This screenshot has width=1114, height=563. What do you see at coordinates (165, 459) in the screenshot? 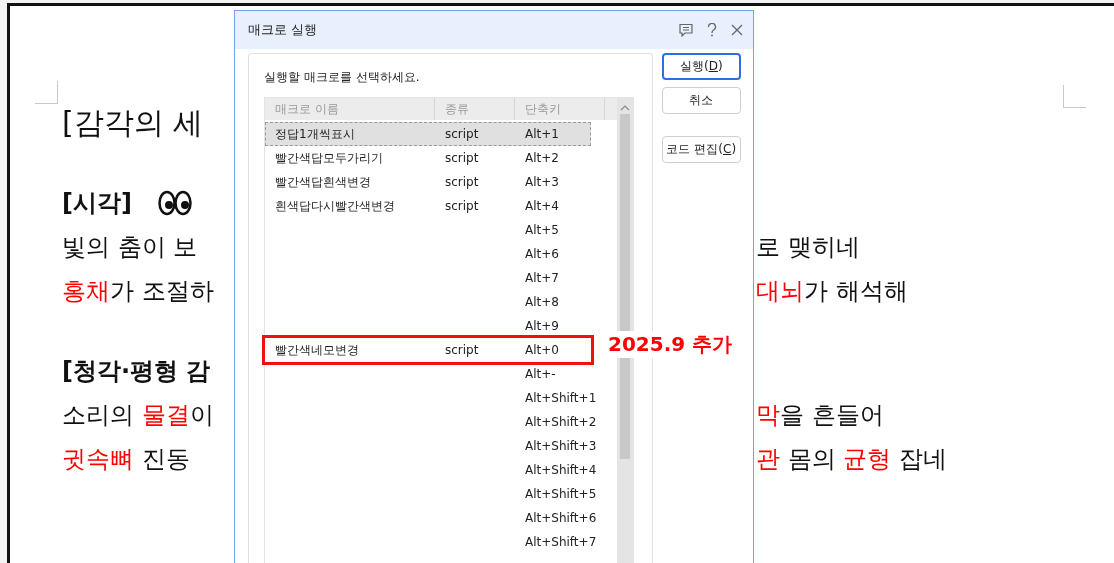
I see `document-text: 진동` at bounding box center [165, 459].